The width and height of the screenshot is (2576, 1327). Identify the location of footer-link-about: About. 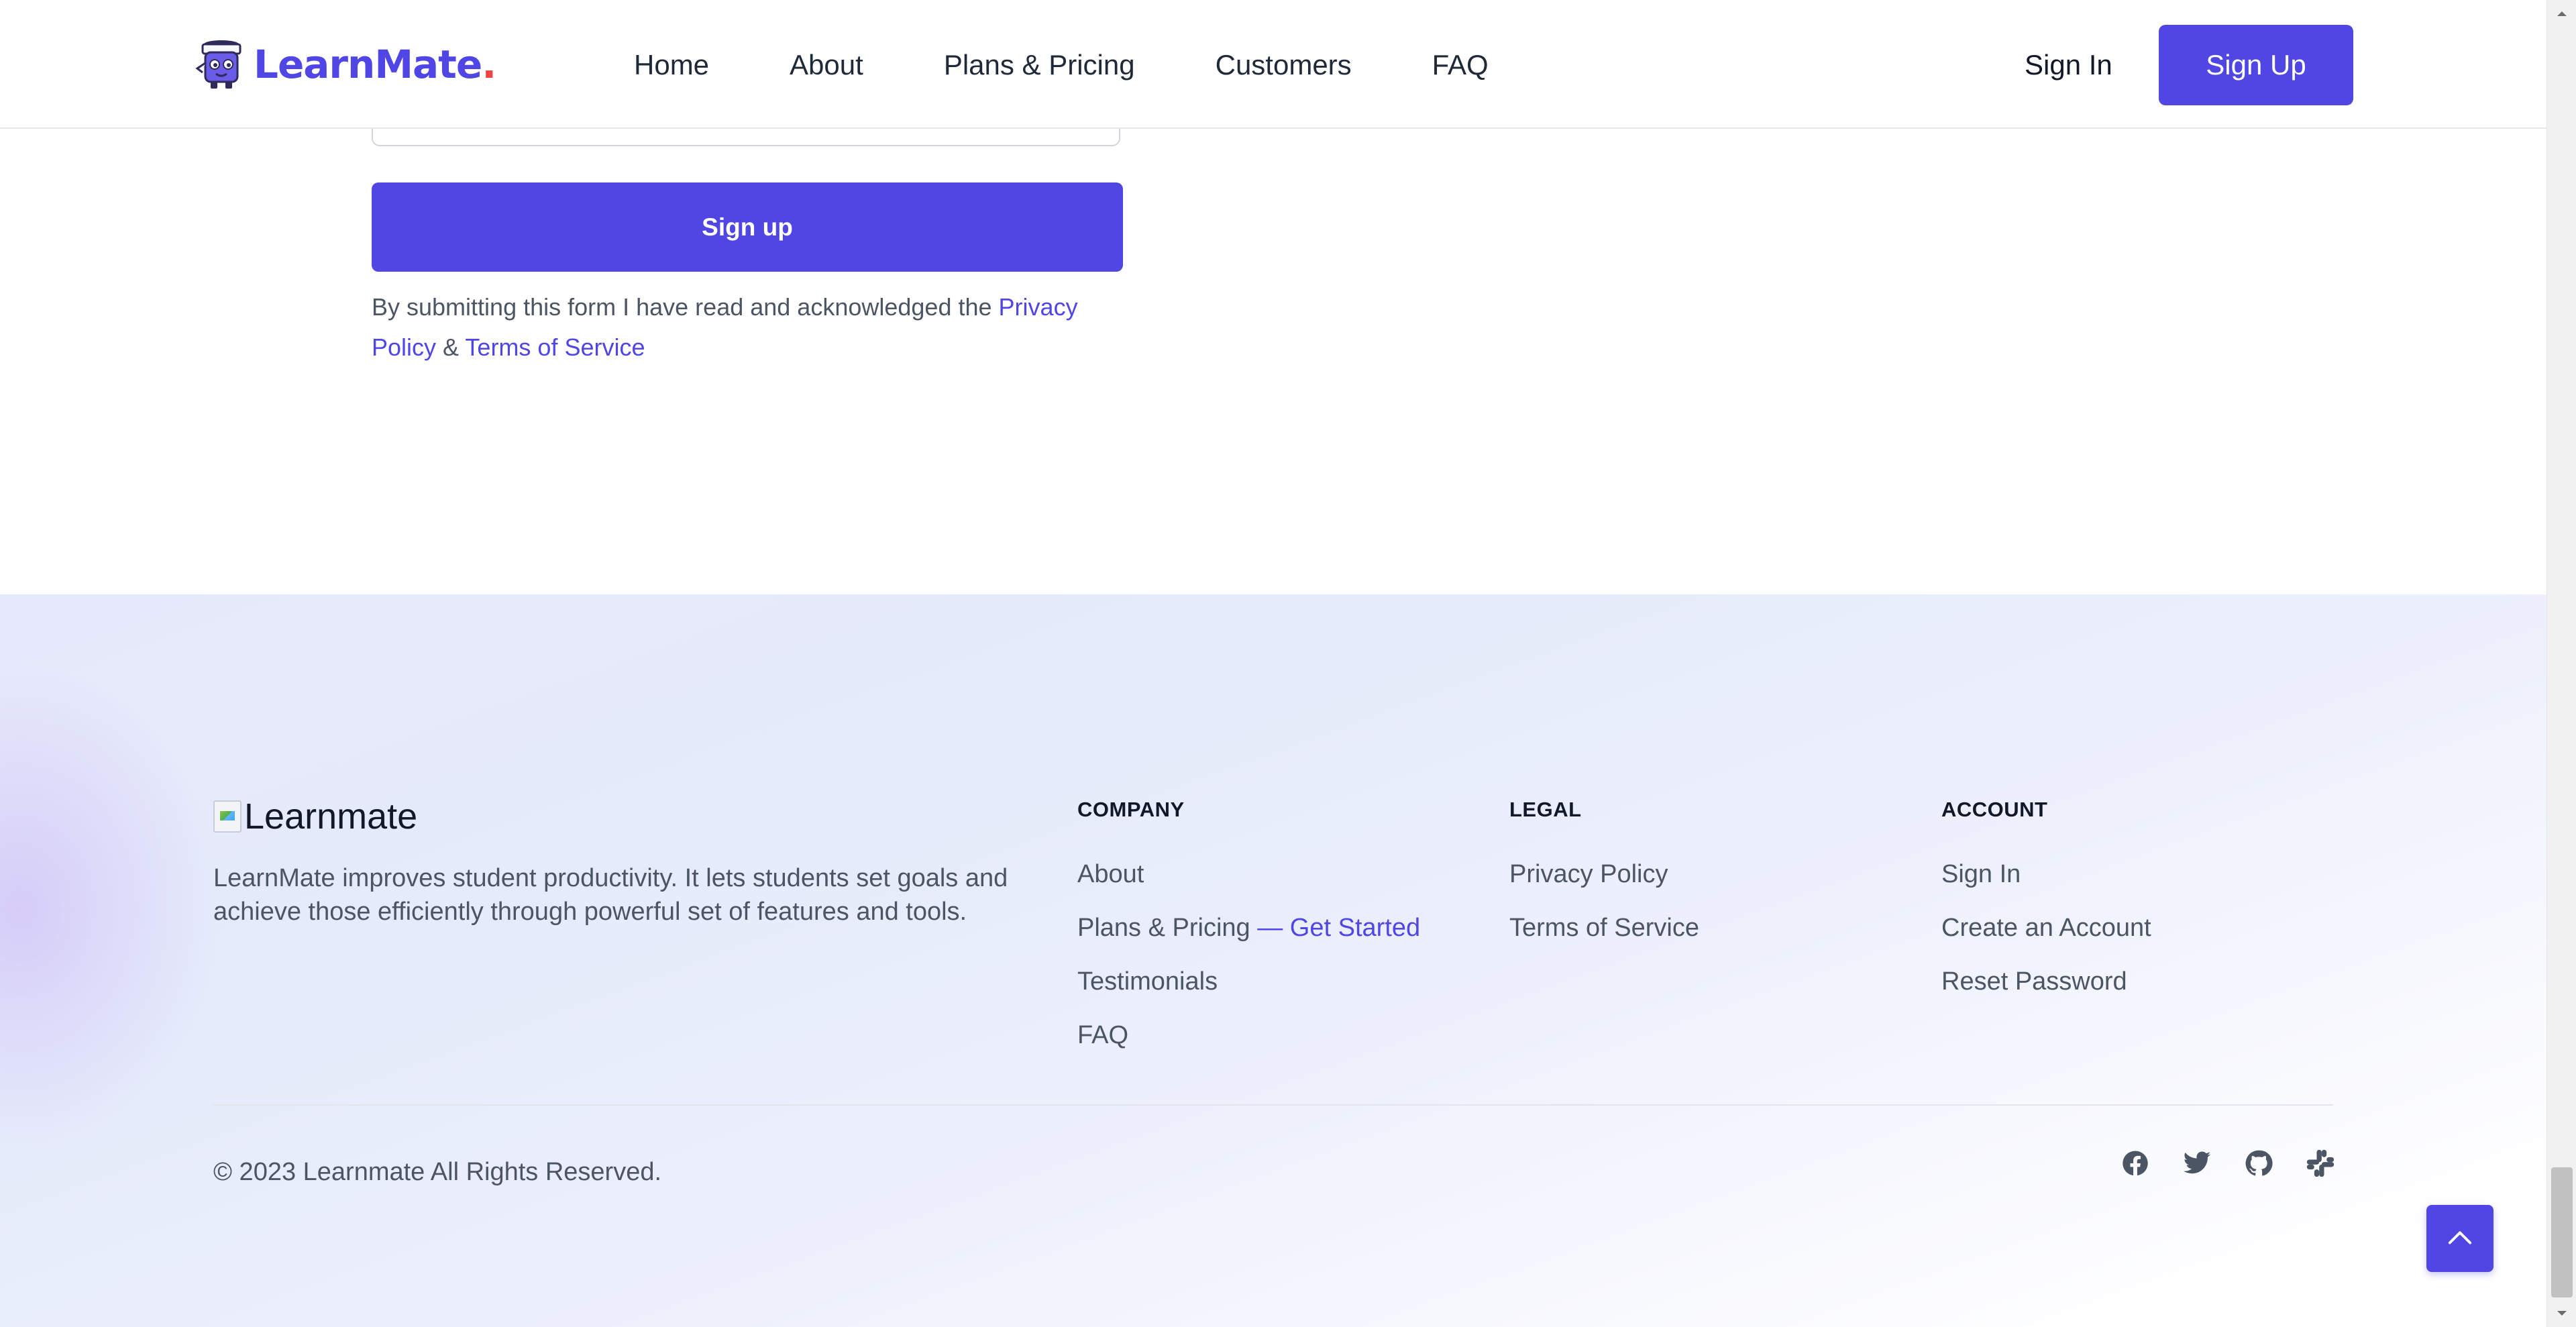
(1248, 874).